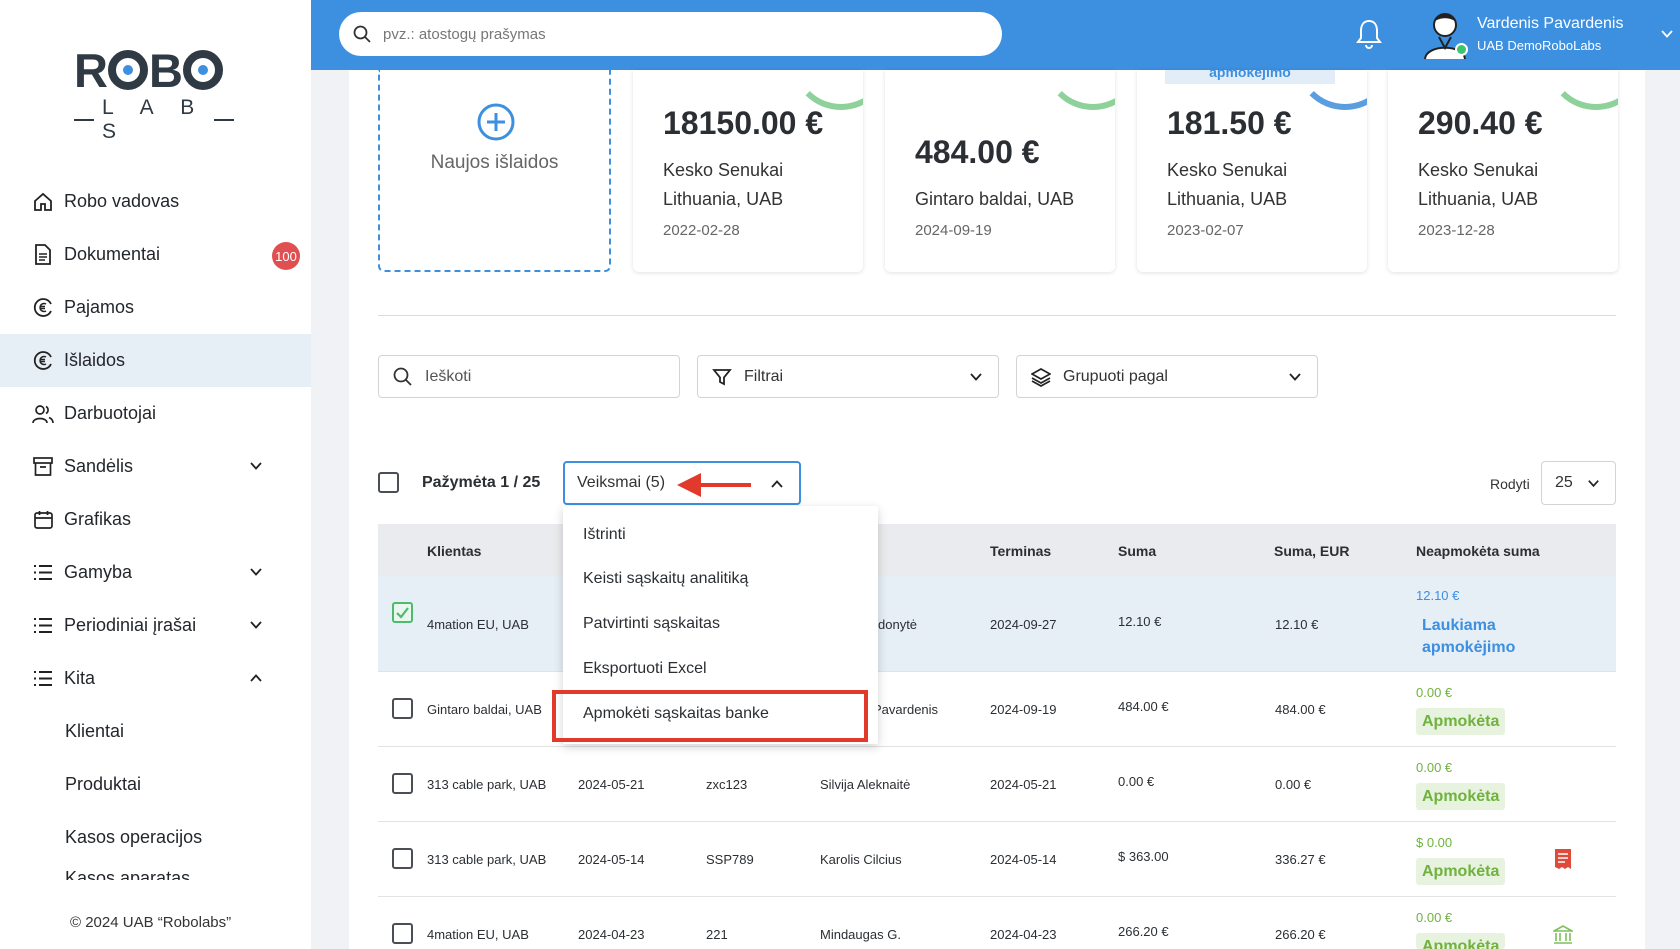 Image resolution: width=1680 pixels, height=949 pixels. What do you see at coordinates (673, 34) in the screenshot?
I see `global-search-input` at bounding box center [673, 34].